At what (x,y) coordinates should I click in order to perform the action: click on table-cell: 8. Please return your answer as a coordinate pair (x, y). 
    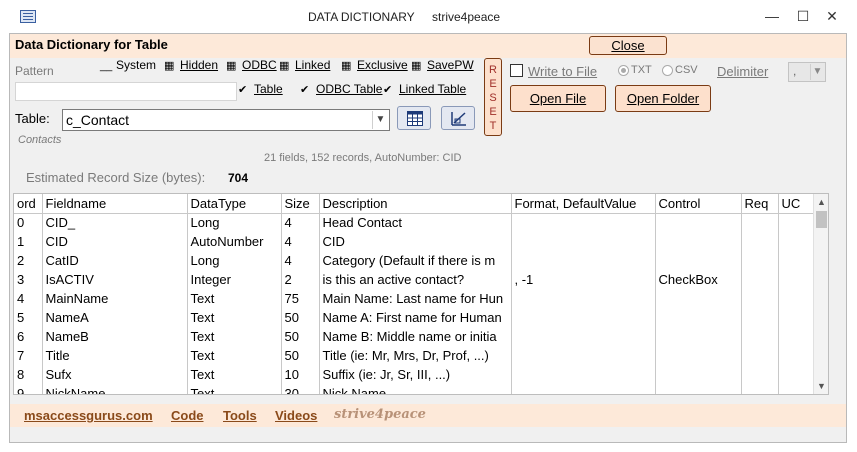
    Looking at the image, I should click on (28, 374).